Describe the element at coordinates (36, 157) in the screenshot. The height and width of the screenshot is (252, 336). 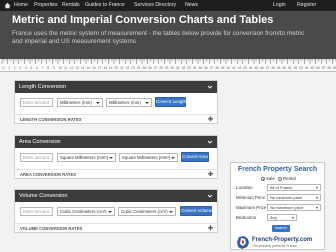
I see `area-amount-input: Enter amount` at that location.